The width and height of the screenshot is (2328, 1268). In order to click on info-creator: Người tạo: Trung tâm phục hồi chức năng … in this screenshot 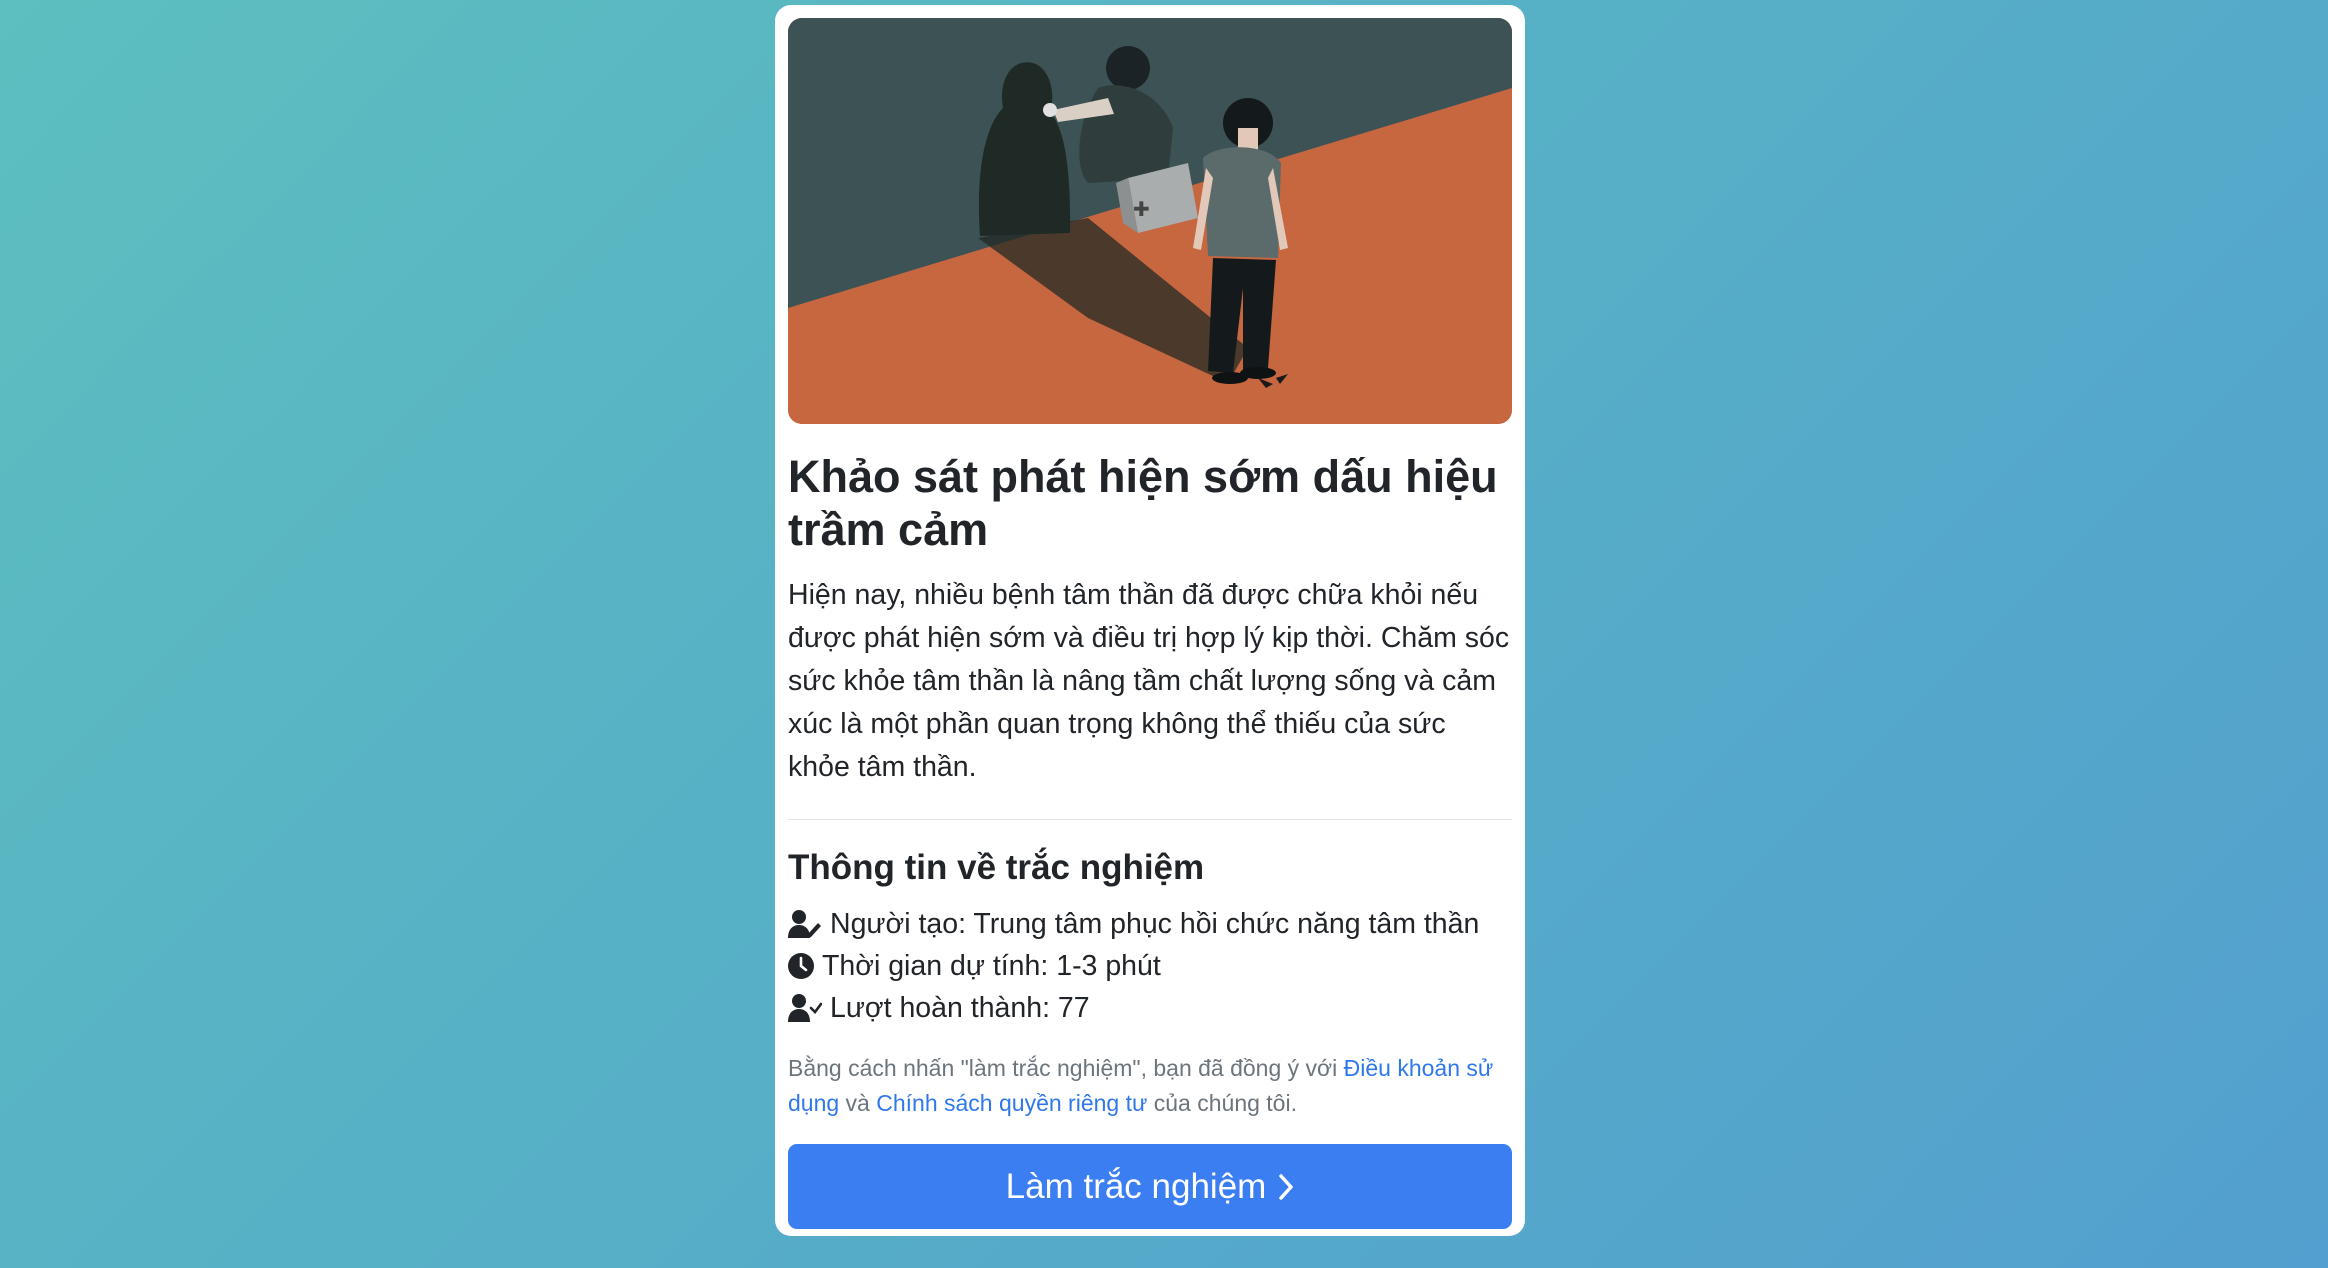, I will do `click(1150, 924)`.